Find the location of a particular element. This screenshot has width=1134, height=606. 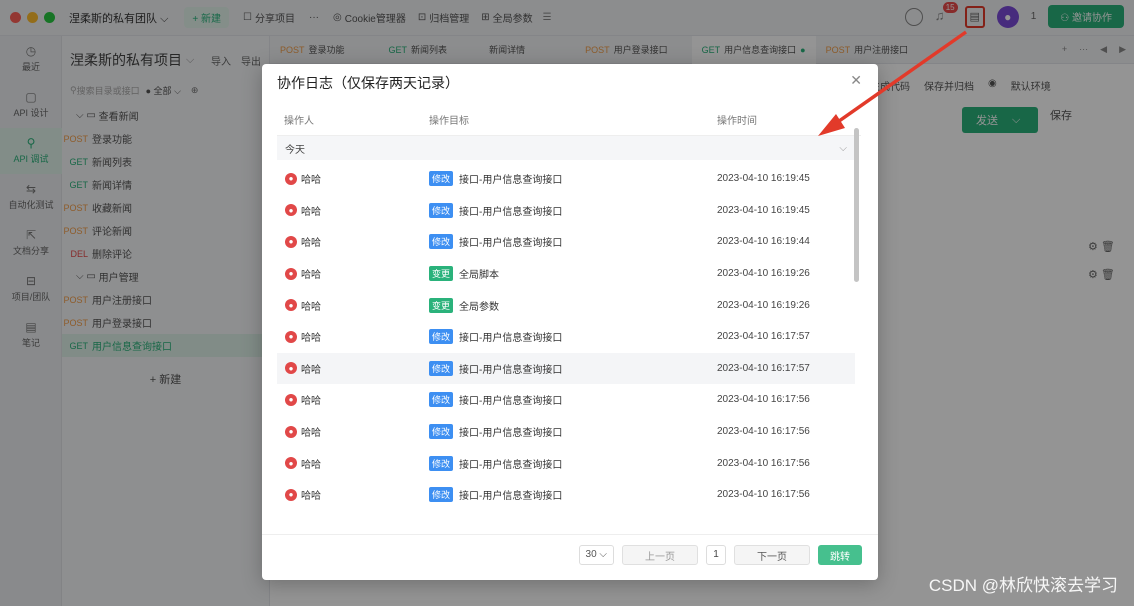

annotation-arrow is located at coordinates (893, 83).